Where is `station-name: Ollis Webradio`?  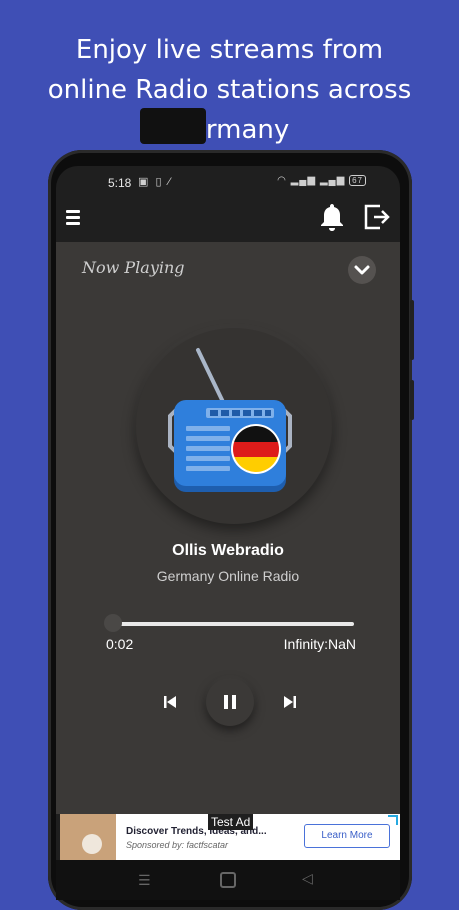
station-name: Ollis Webradio is located at coordinates (228, 550).